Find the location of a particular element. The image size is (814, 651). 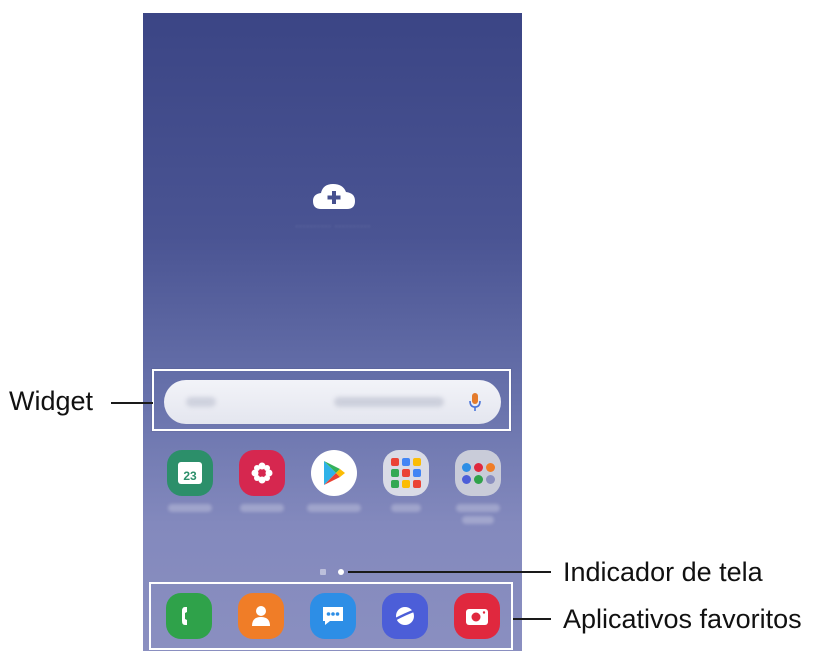

flower-icon is located at coordinates (262, 473).